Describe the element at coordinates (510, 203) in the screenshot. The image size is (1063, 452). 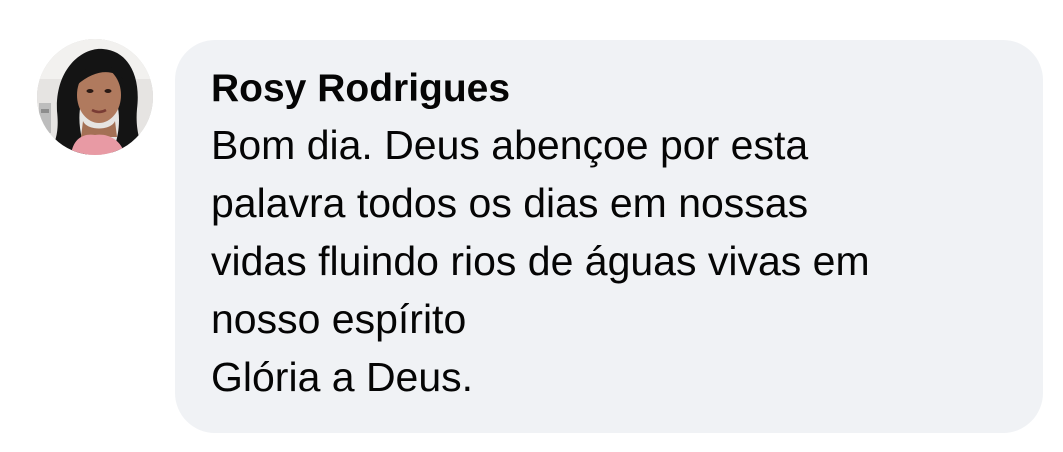
I see `comment-text-line: palavra todos os dias em nossas` at that location.